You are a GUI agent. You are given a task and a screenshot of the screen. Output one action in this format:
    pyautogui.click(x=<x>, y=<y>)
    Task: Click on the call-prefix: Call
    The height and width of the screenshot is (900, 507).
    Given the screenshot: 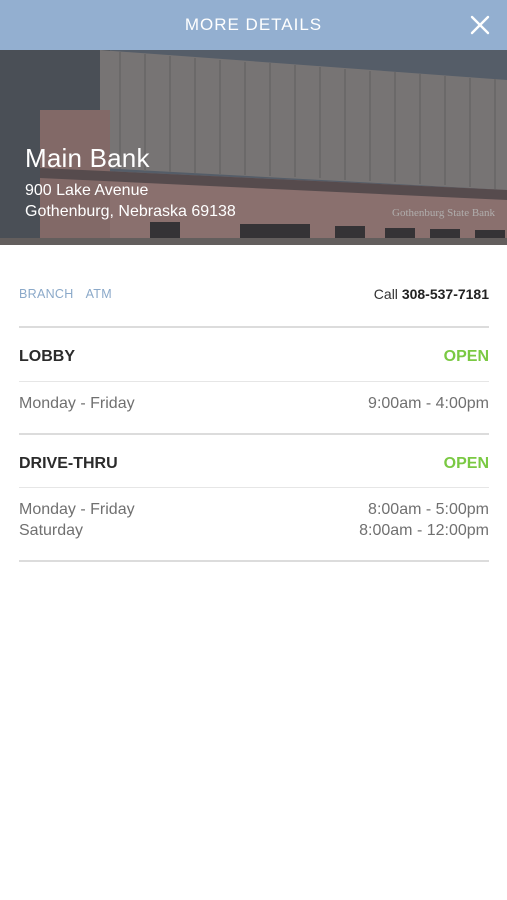 What is the action you would take?
    pyautogui.click(x=385, y=294)
    